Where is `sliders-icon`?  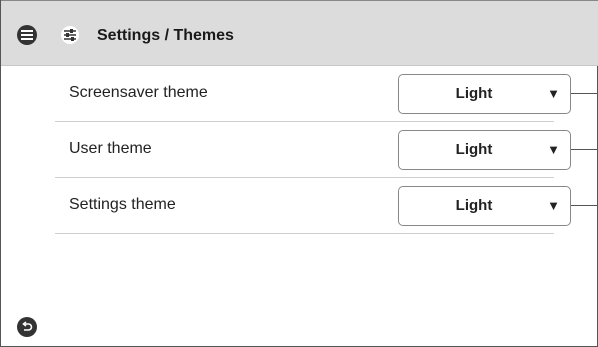 sliders-icon is located at coordinates (70, 35).